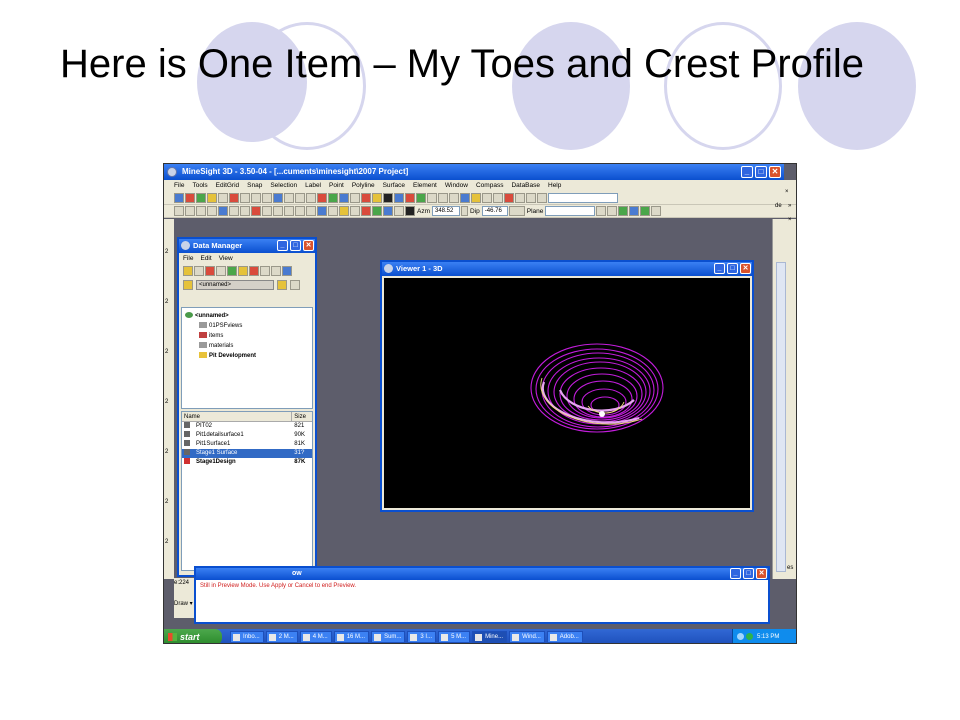 The width and height of the screenshot is (960, 720). Describe the element at coordinates (205, 258) in the screenshot. I see `dm-menu-edit: Edit` at that location.